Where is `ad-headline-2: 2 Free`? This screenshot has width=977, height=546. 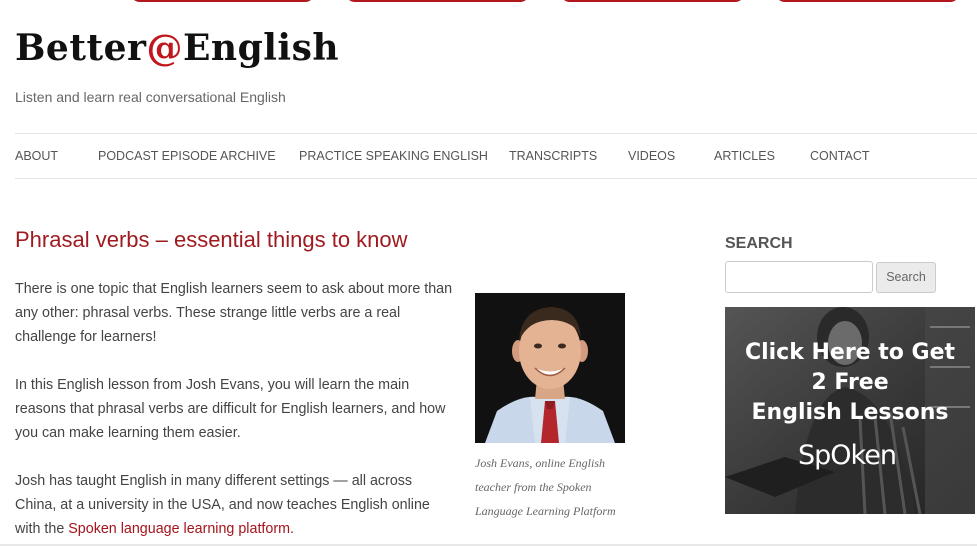
ad-headline-2: 2 Free is located at coordinates (850, 382).